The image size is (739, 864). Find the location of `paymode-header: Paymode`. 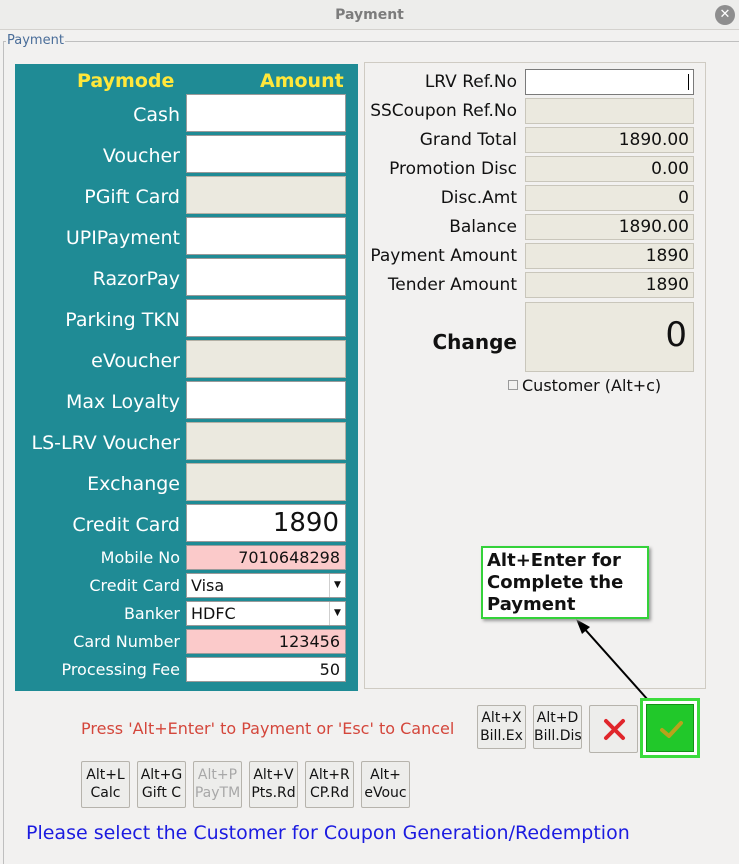

paymode-header: Paymode is located at coordinates (126, 81).